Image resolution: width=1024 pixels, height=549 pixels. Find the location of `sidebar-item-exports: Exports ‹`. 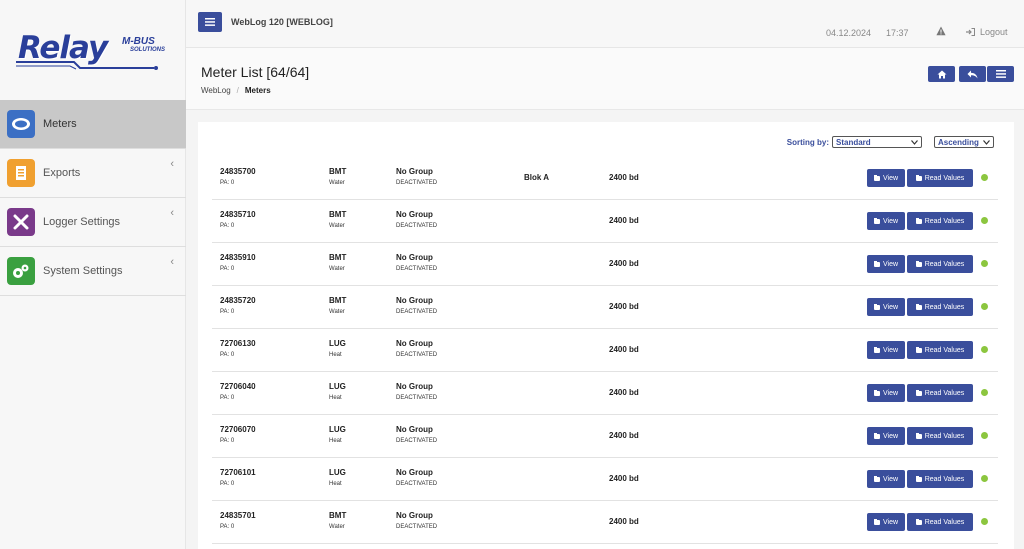

sidebar-item-exports: Exports ‹ is located at coordinates (93, 173).